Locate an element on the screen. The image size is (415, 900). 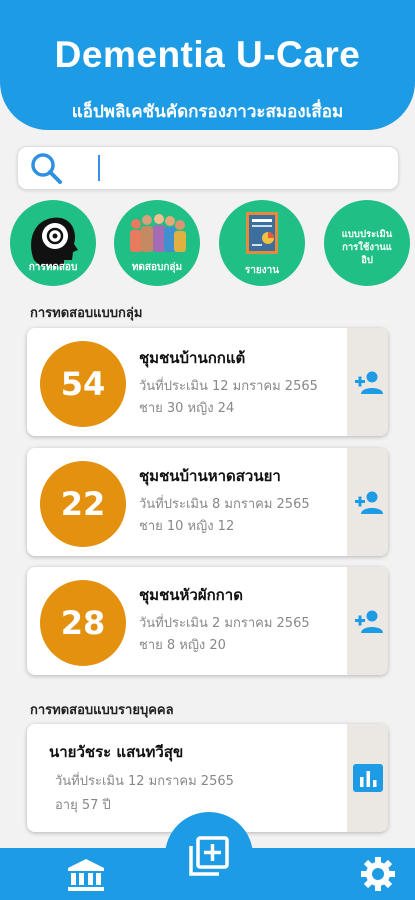
community-name: ชุมชนบ้านกกแต้ is located at coordinates (192, 358).